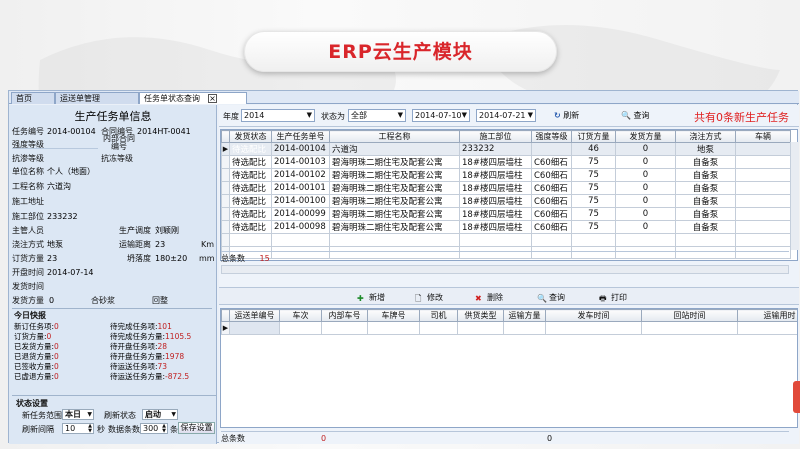 Image resolution: width=800 pixels, height=449 pixels. Describe the element at coordinates (78, 414) in the screenshot. I see `range-select: 本日 ▼` at that location.